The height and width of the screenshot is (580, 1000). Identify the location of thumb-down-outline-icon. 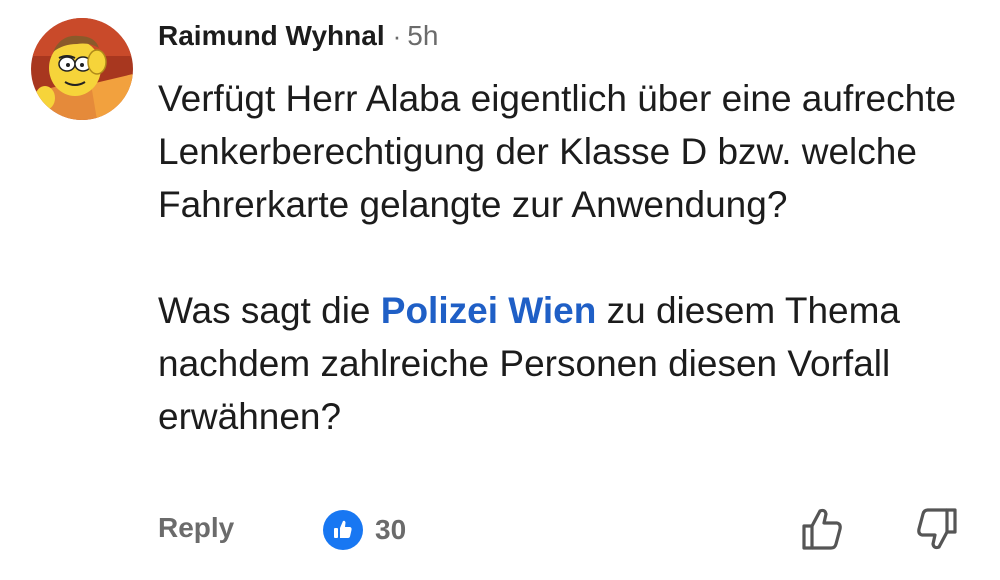
(937, 529).